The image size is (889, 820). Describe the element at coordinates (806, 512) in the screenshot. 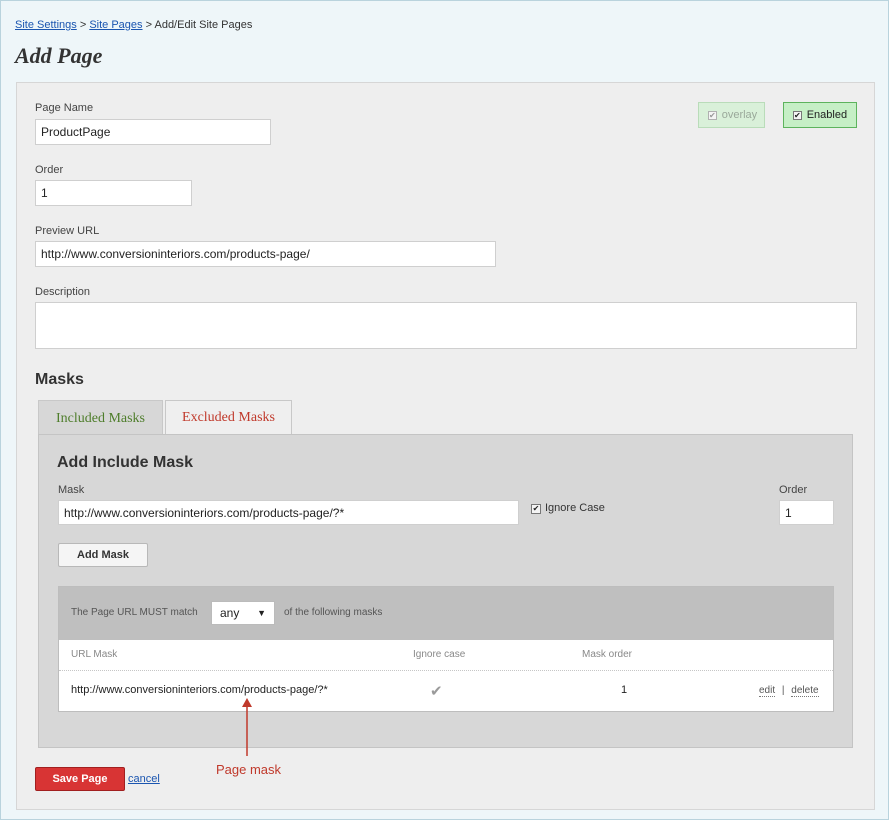

I see `mask-order-input` at that location.